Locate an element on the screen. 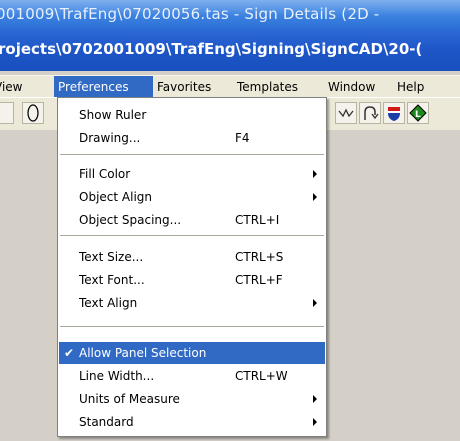  tool-button-symbol is located at coordinates (346, 113).